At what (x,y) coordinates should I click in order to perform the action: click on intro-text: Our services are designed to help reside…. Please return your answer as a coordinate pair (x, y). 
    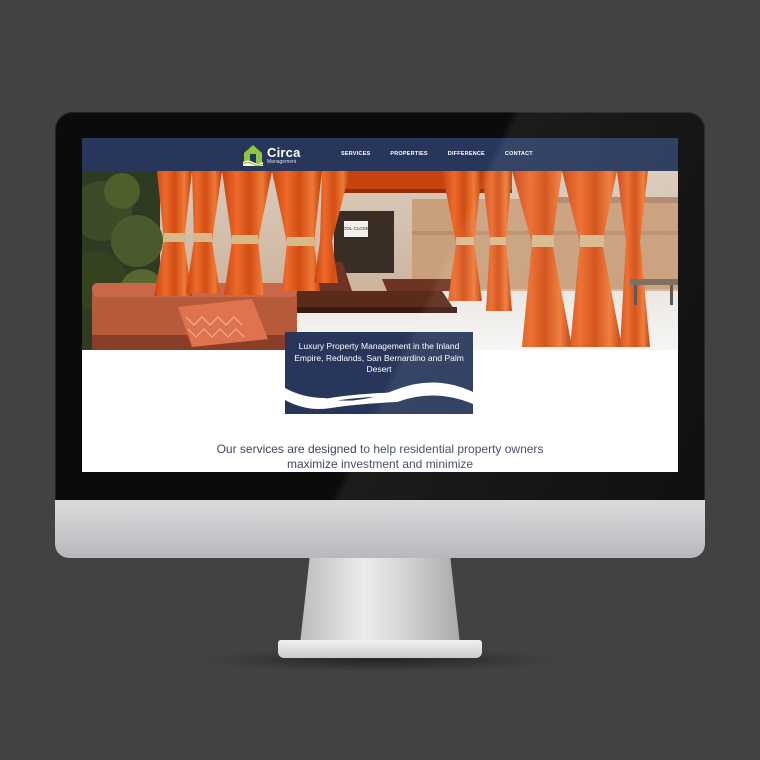
    Looking at the image, I should click on (380, 456).